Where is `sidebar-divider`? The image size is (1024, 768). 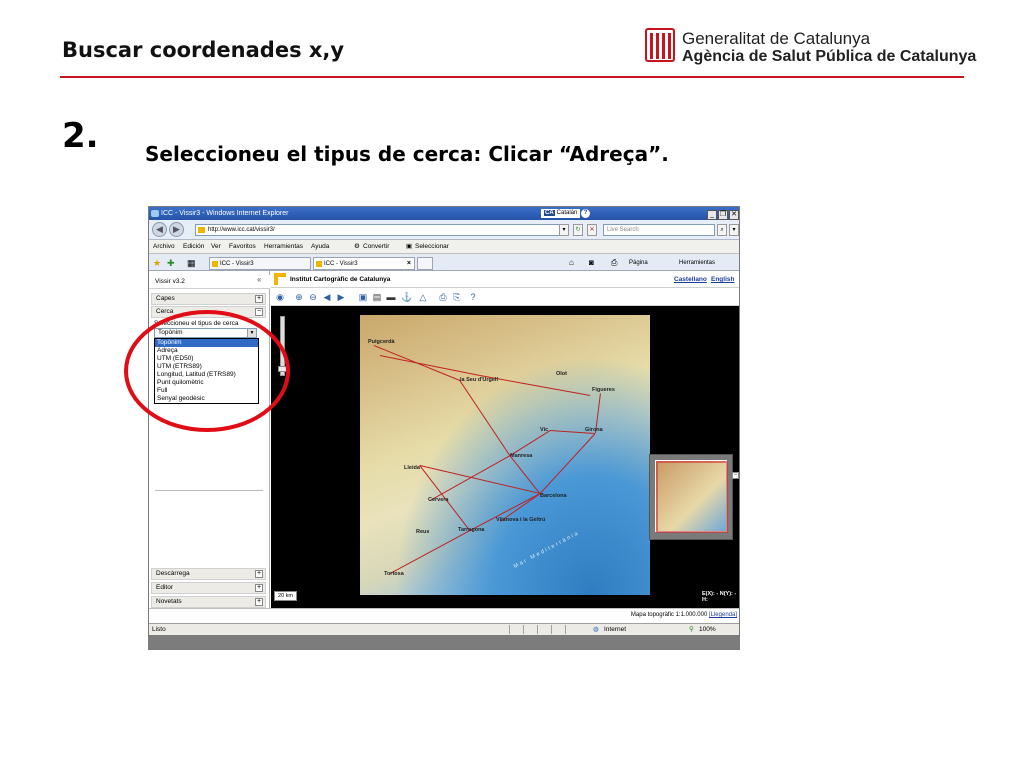
sidebar-divider is located at coordinates (209, 490).